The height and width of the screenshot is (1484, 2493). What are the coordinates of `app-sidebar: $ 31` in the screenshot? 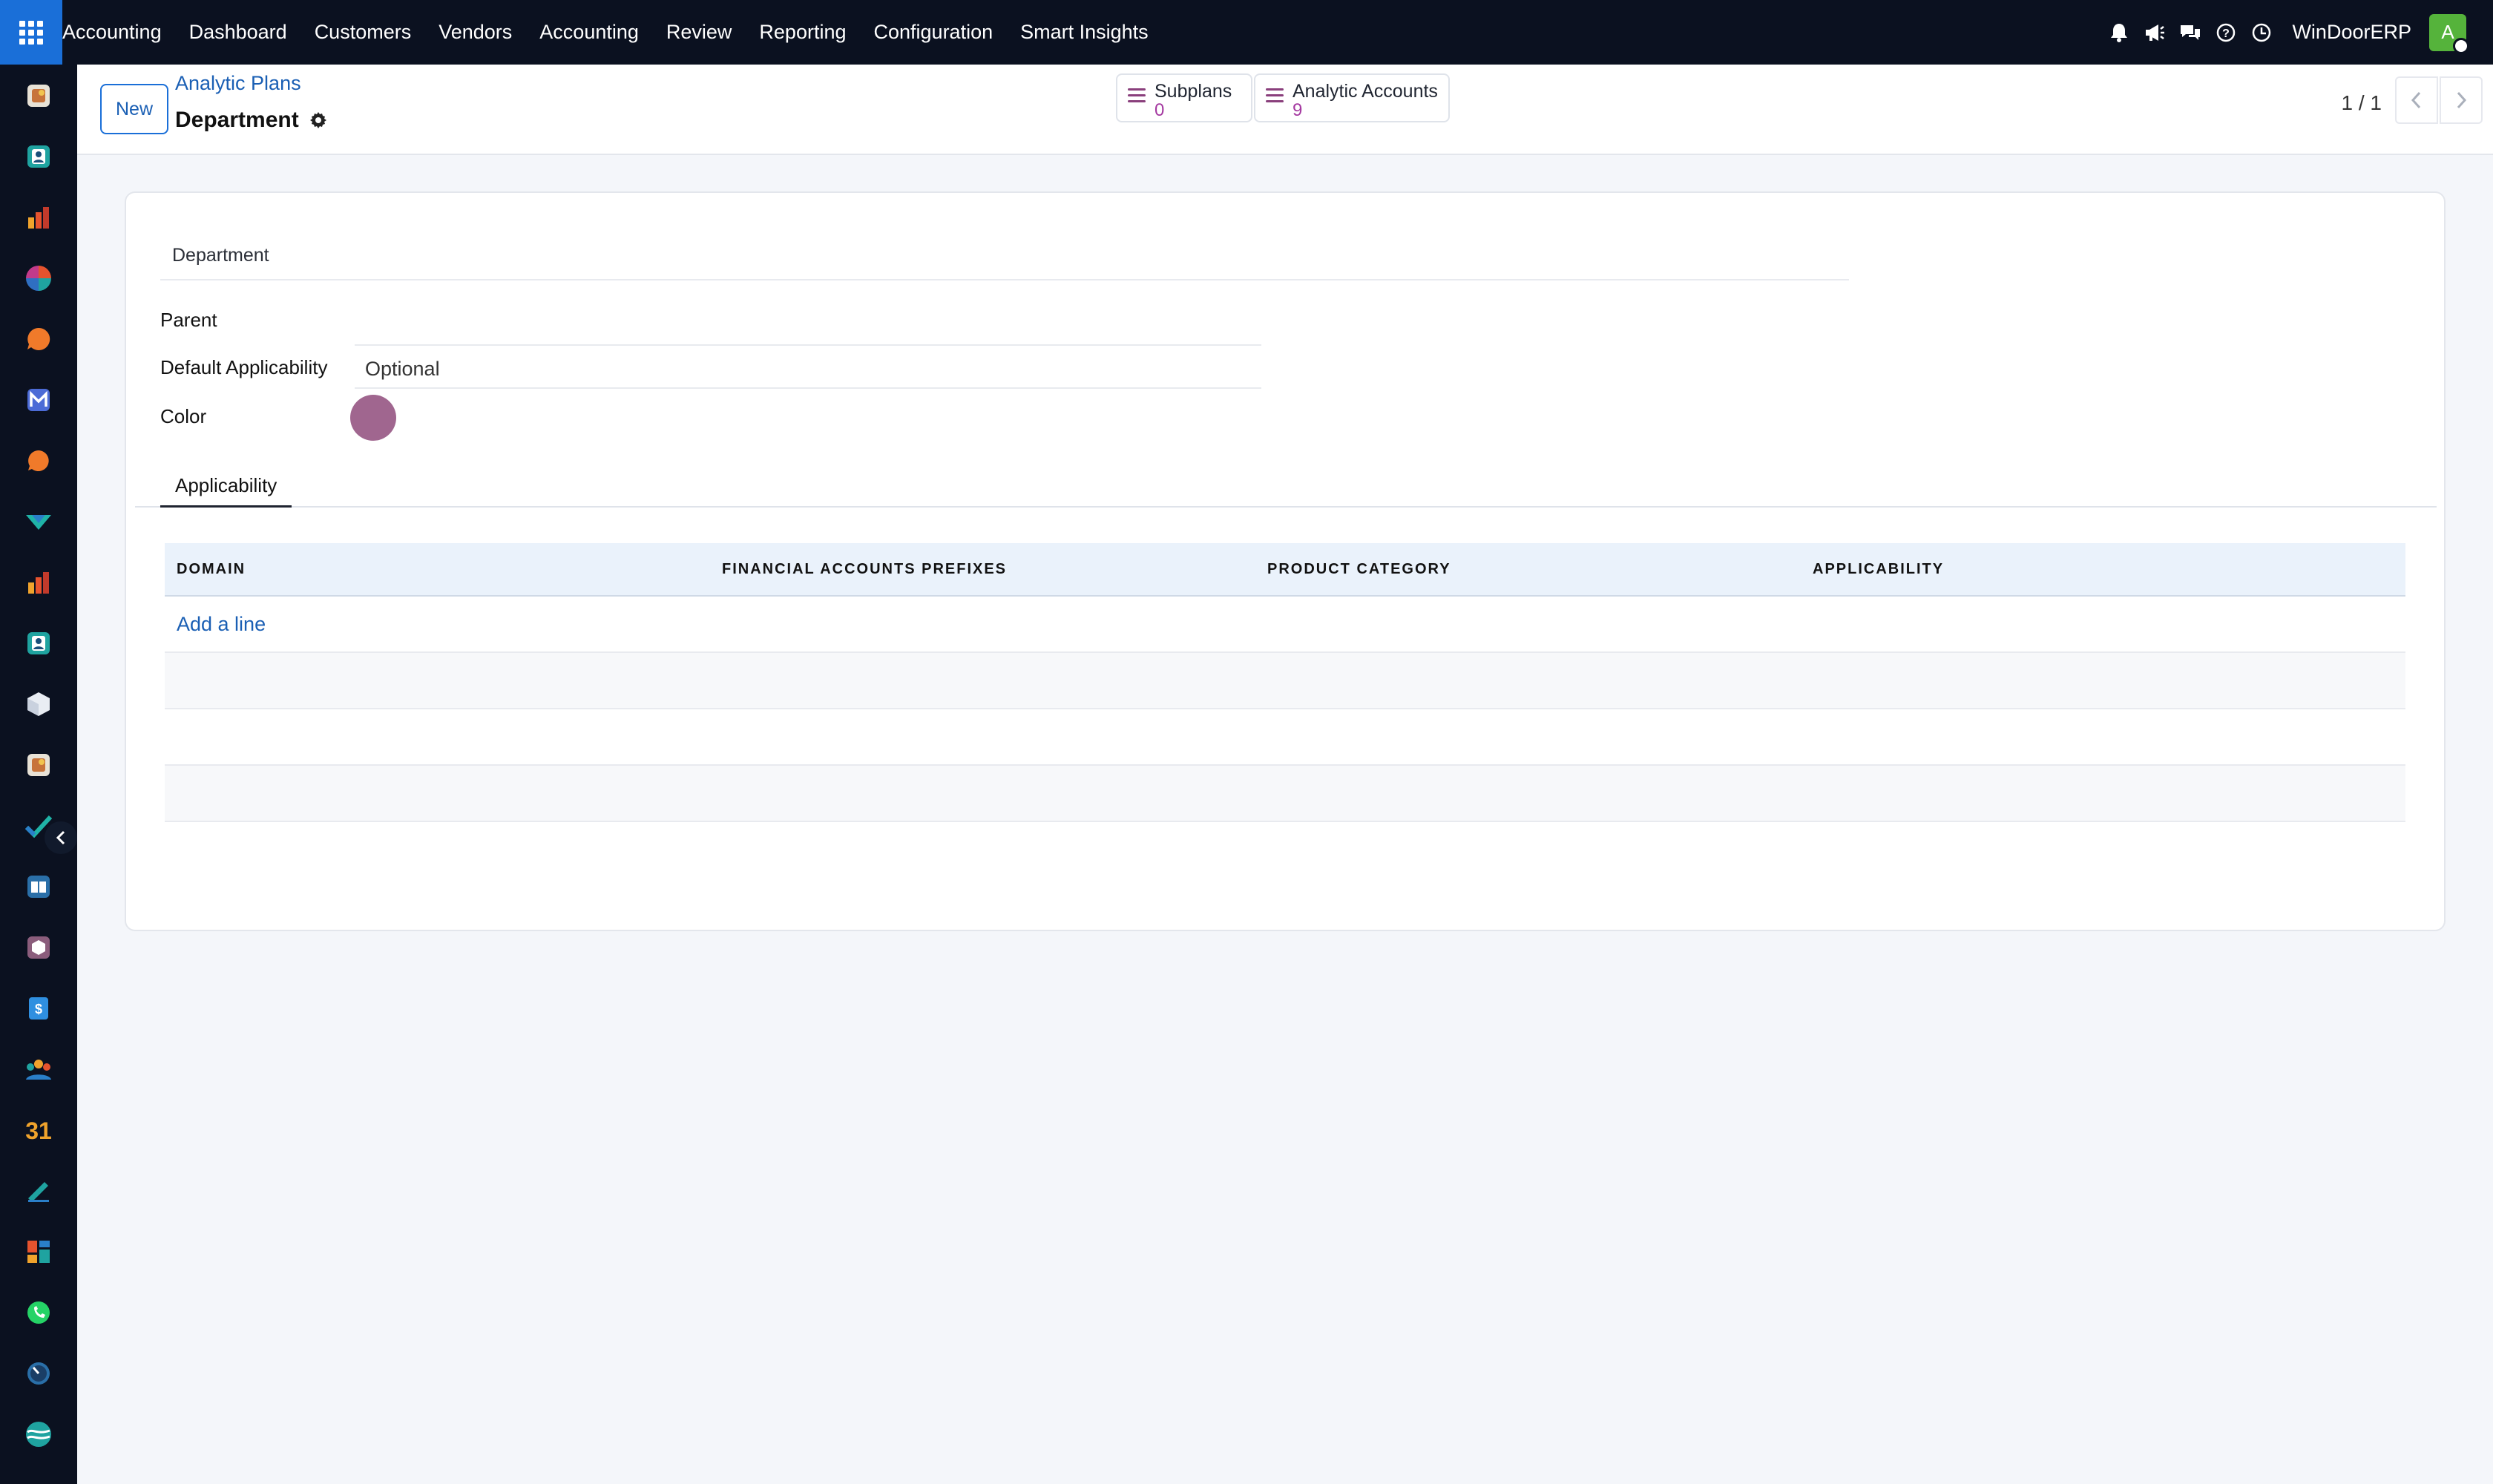 It's located at (38, 774).